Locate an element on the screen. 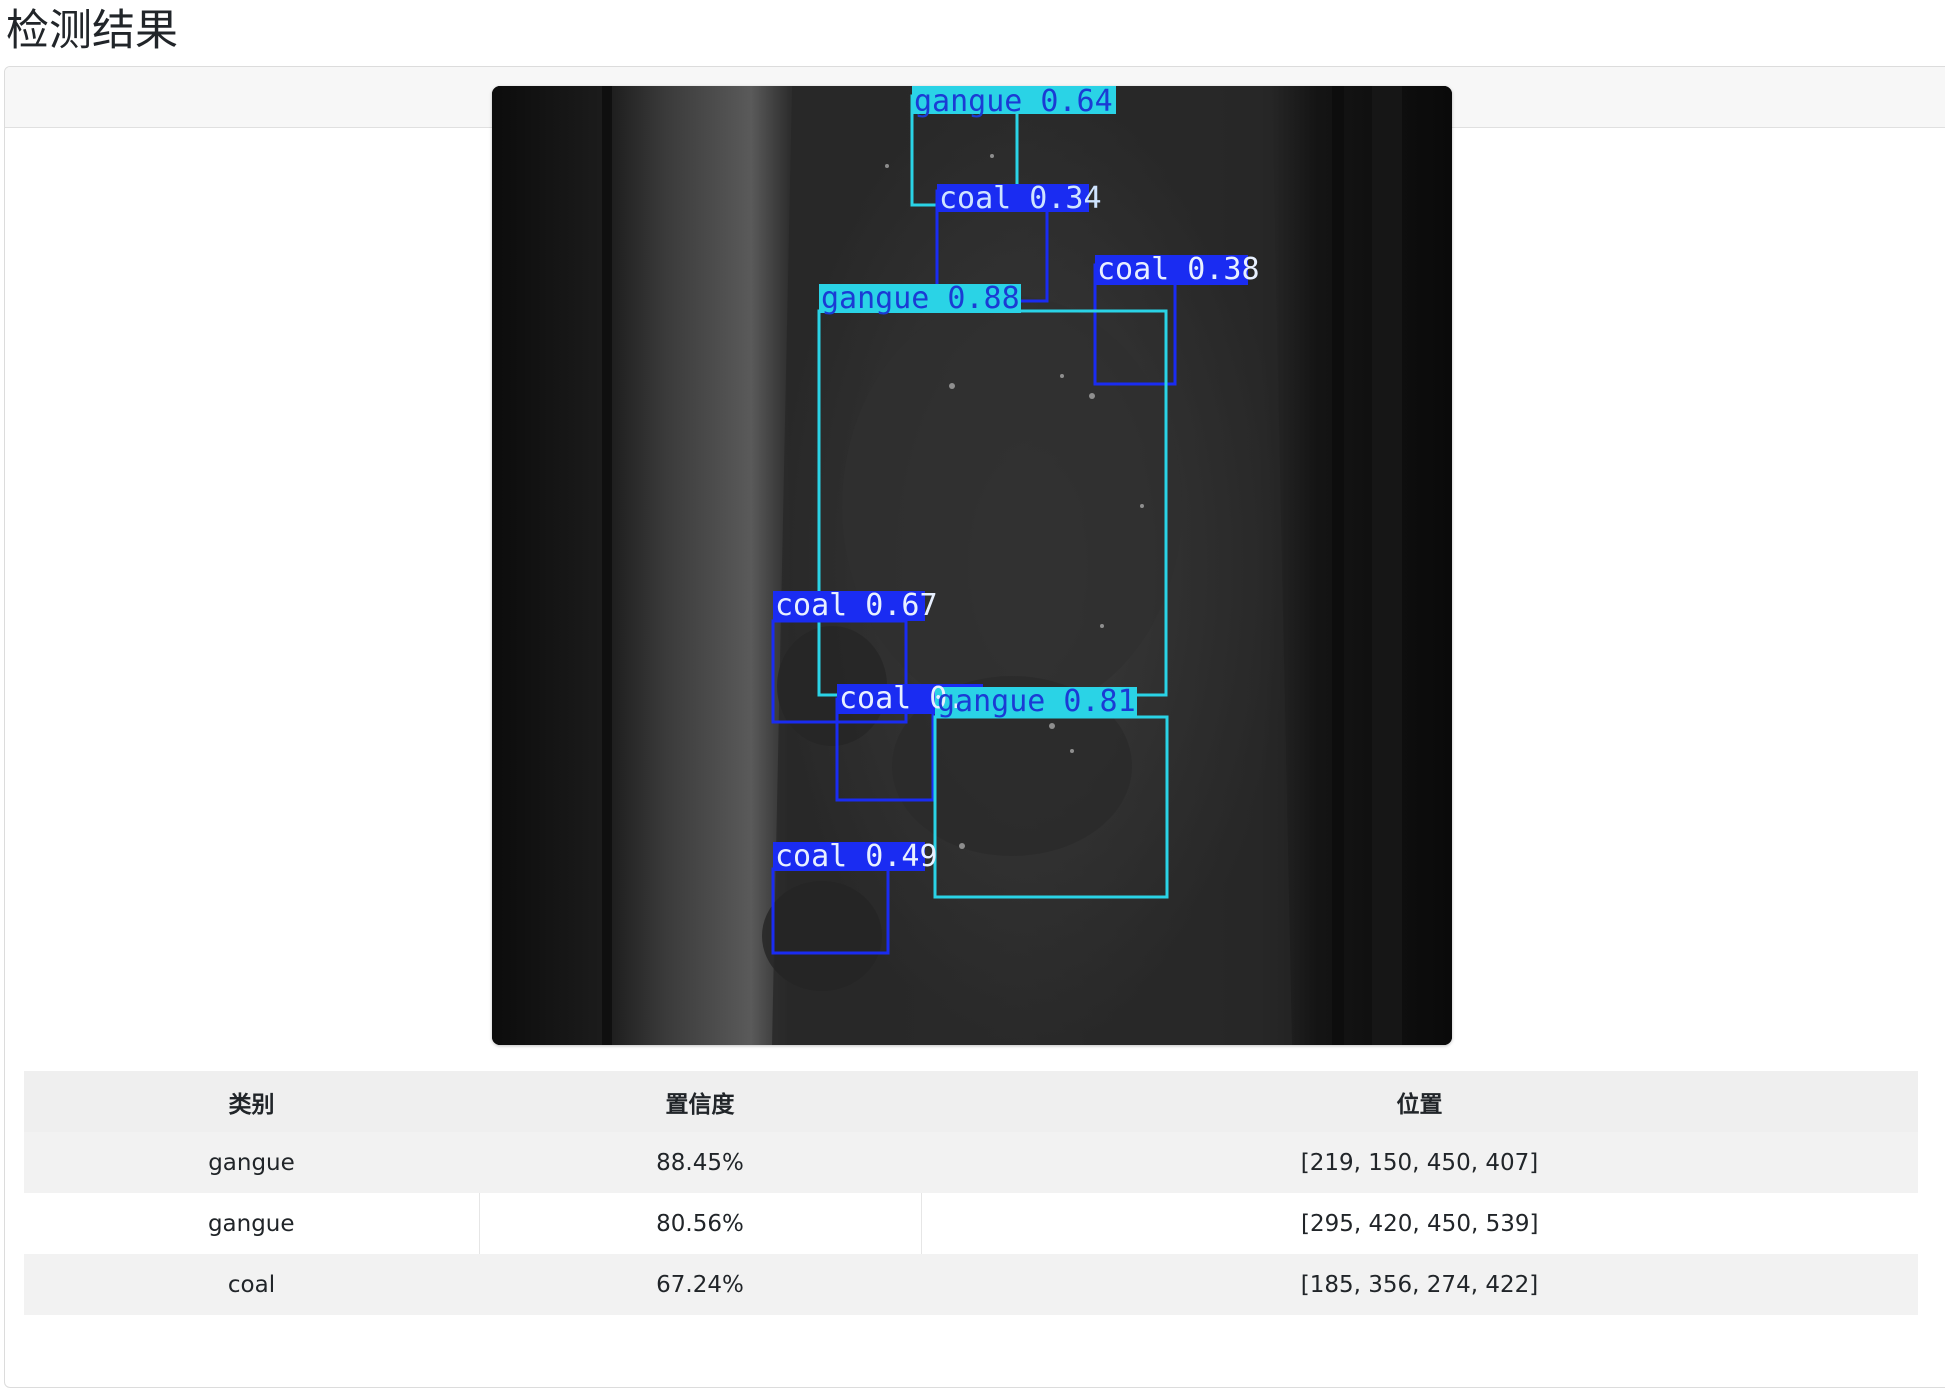 The image size is (1945, 1388). header-class: 类别 is located at coordinates (251, 1104).